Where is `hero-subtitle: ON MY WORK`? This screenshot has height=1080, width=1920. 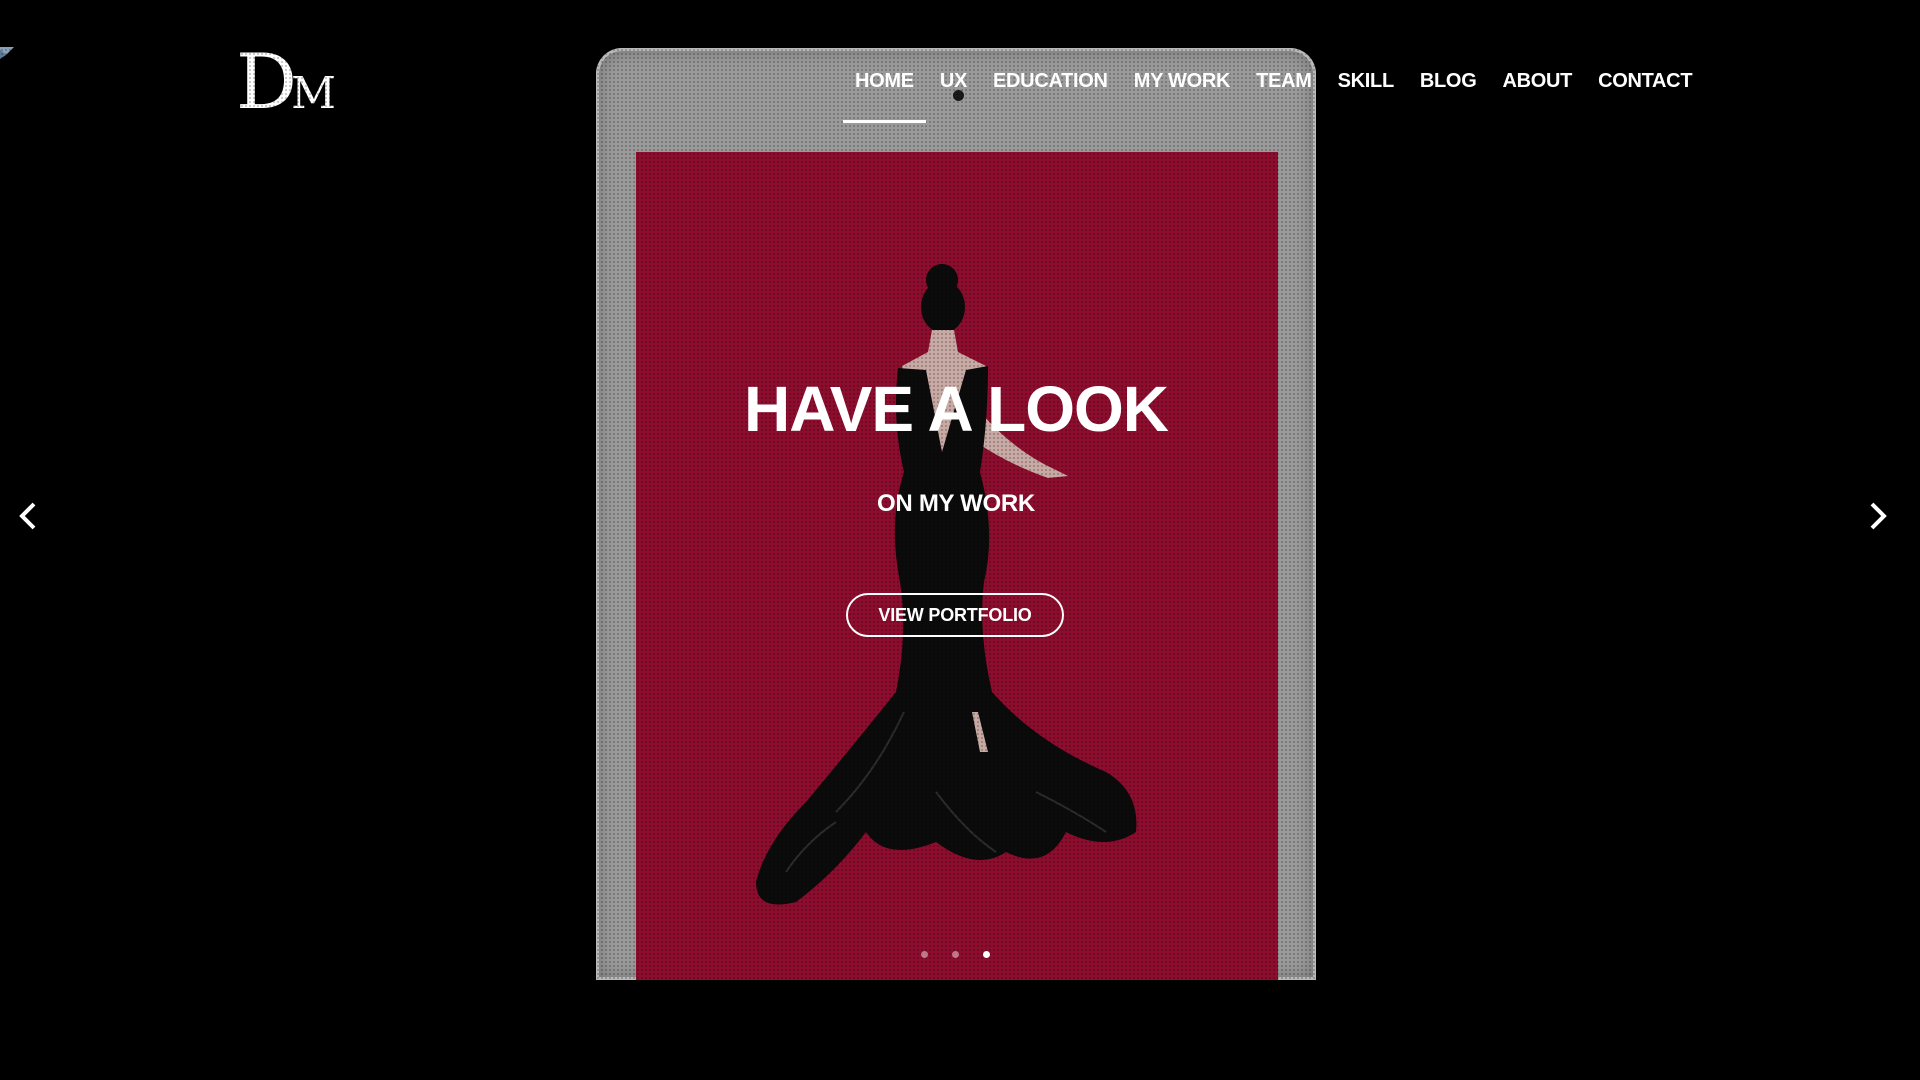 hero-subtitle: ON MY WORK is located at coordinates (956, 503).